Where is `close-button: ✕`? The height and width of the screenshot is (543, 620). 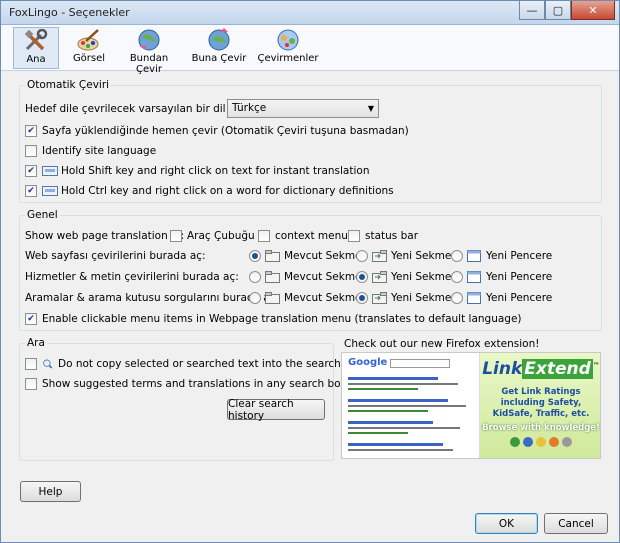 close-button: ✕ is located at coordinates (593, 10).